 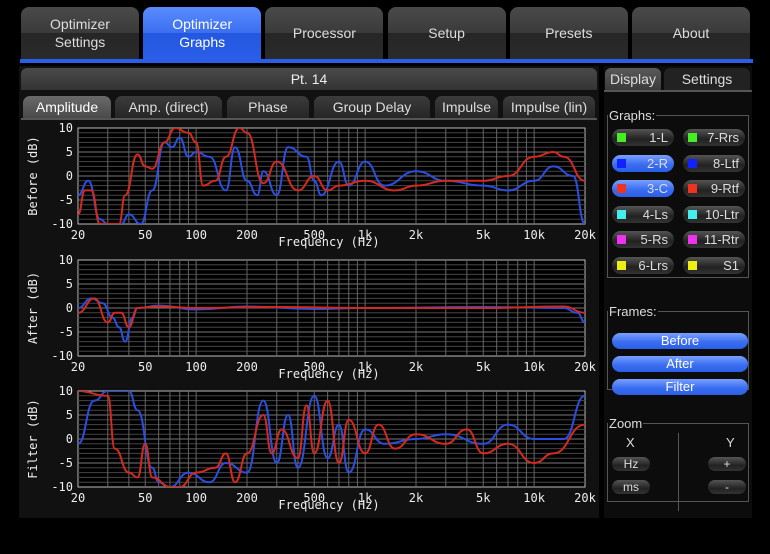 I want to click on frames-group: Frames: Before After Filter, so click(x=678, y=349).